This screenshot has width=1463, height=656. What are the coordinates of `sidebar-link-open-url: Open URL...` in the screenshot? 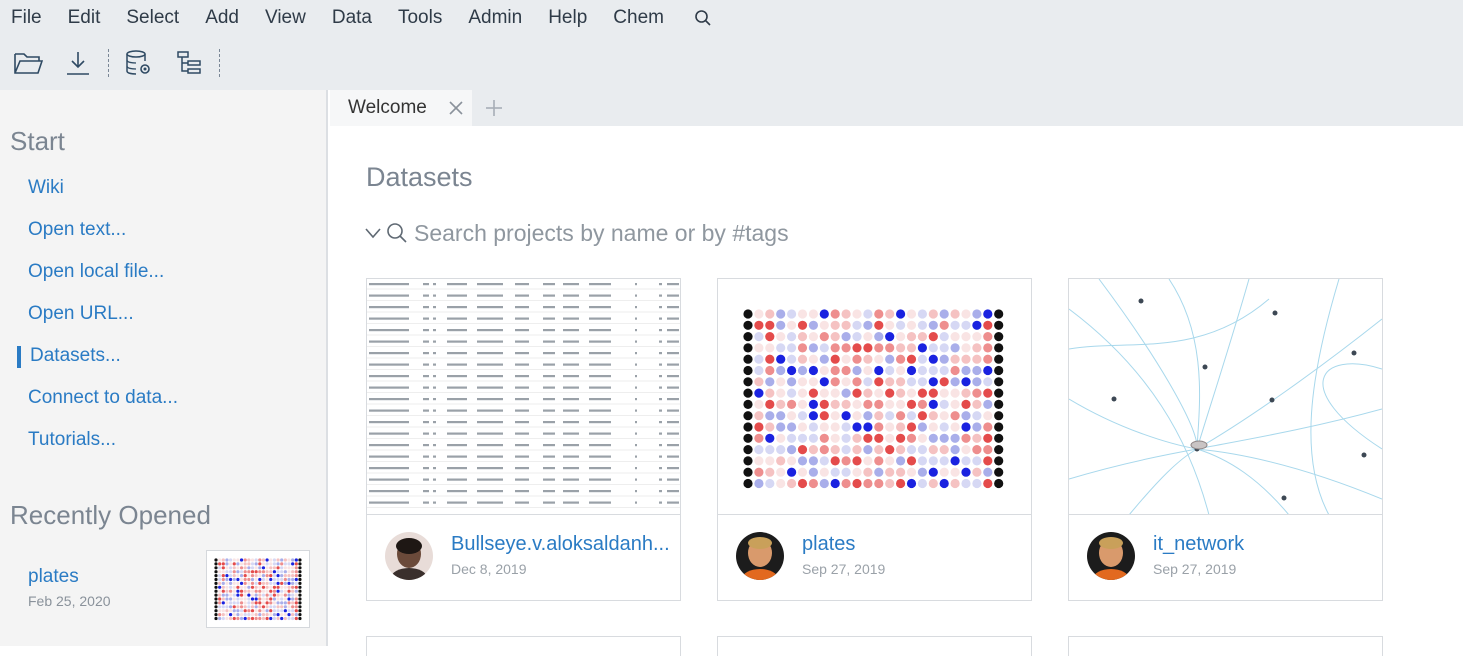 It's located at (81, 314).